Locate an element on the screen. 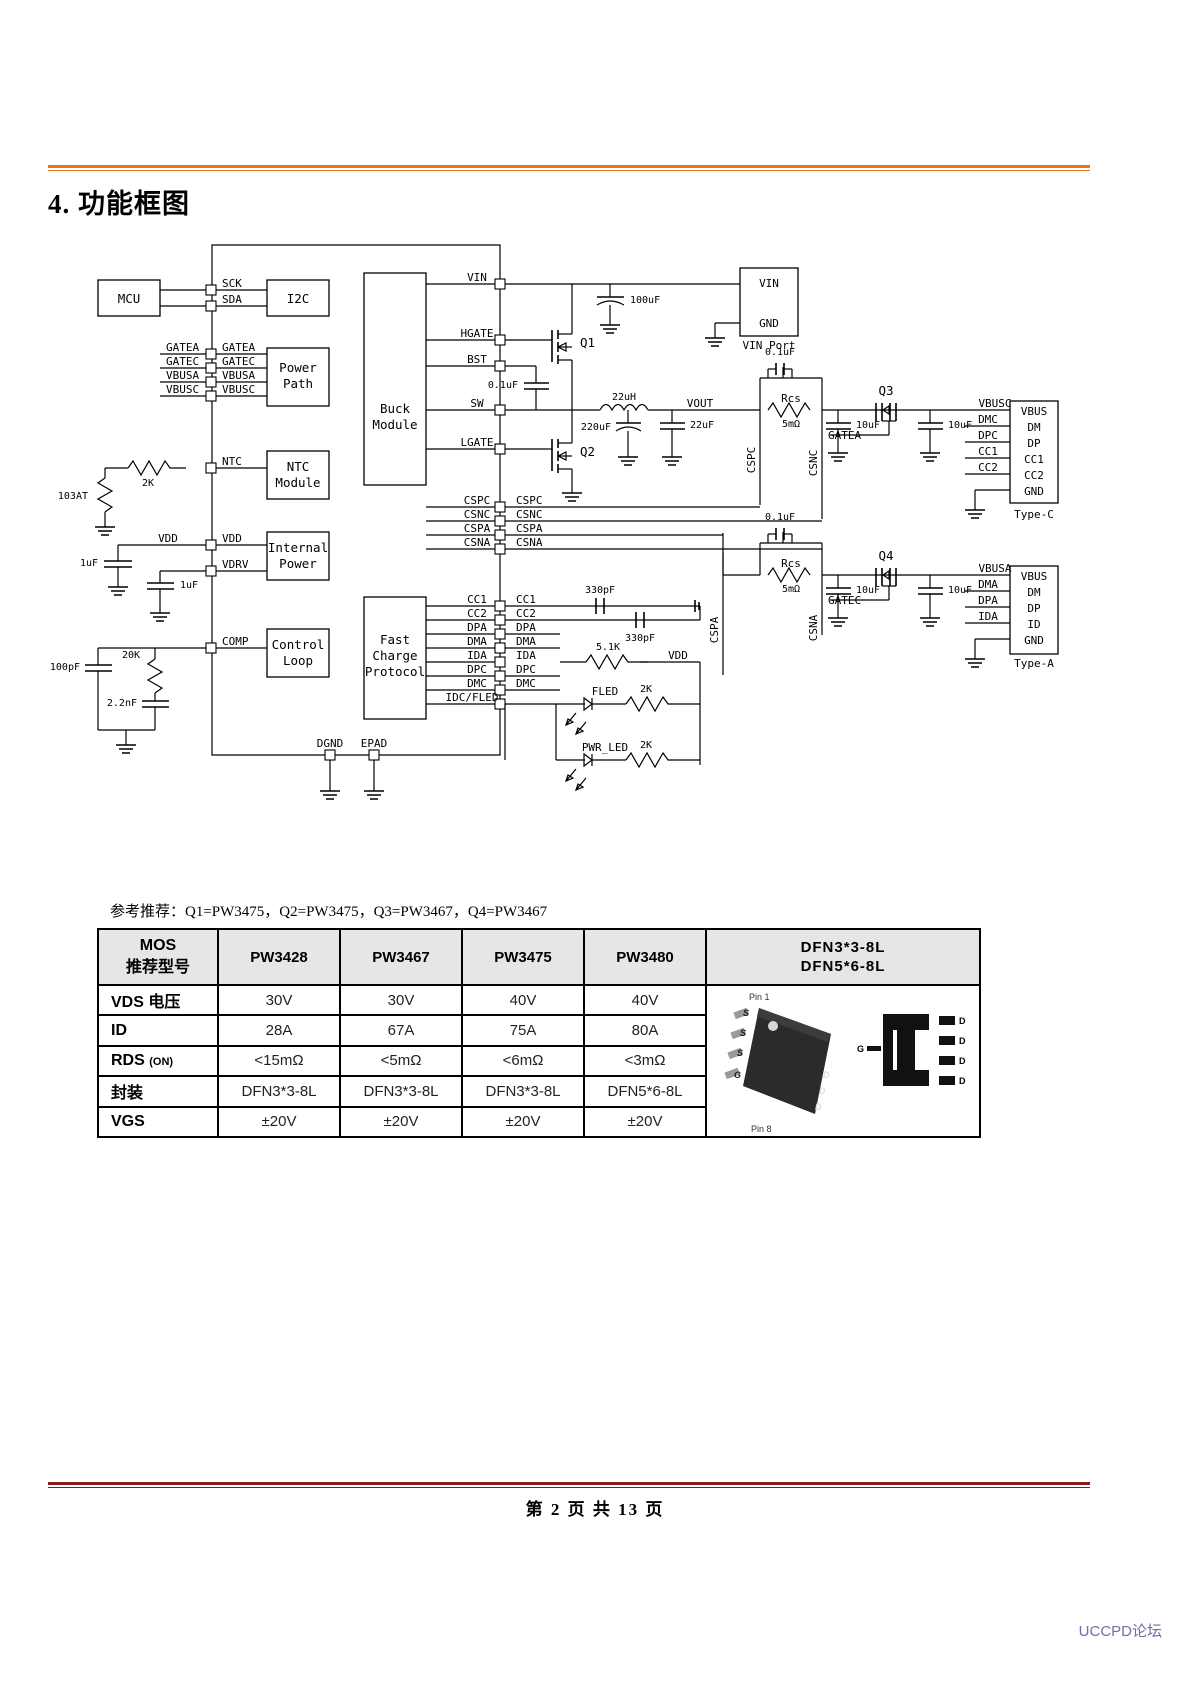 This screenshot has width=1190, height=1683. block-internal-power-line2: Power is located at coordinates (298, 563).